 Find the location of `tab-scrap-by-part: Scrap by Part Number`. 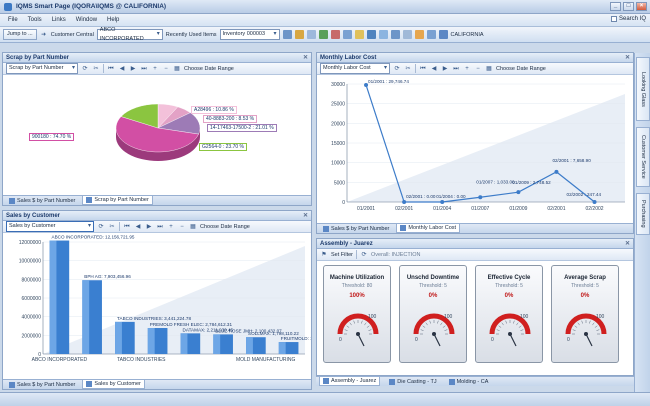

tab-scrap-by-part: Scrap by Part Number is located at coordinates (117, 200).